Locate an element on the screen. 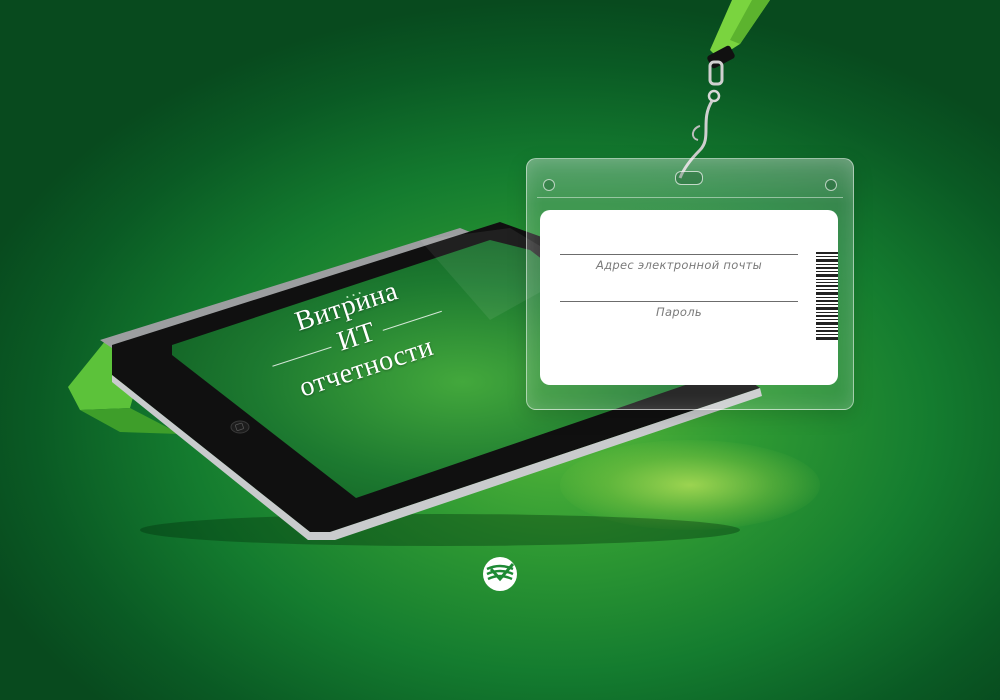 This screenshot has height=700, width=1000. password-field: Пароль is located at coordinates (679, 310).